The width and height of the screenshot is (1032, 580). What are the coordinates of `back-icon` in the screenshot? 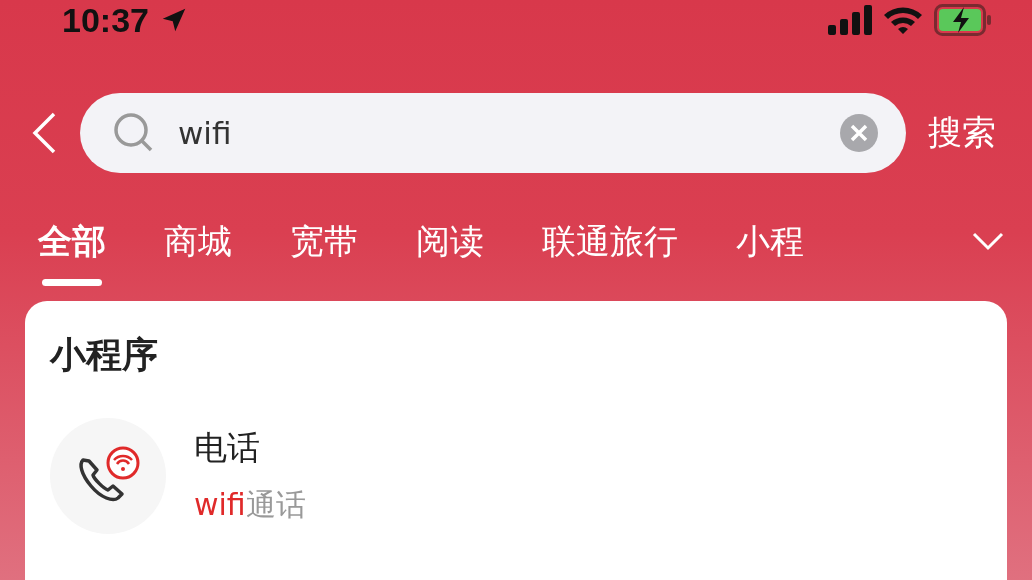 It's located at (44, 133).